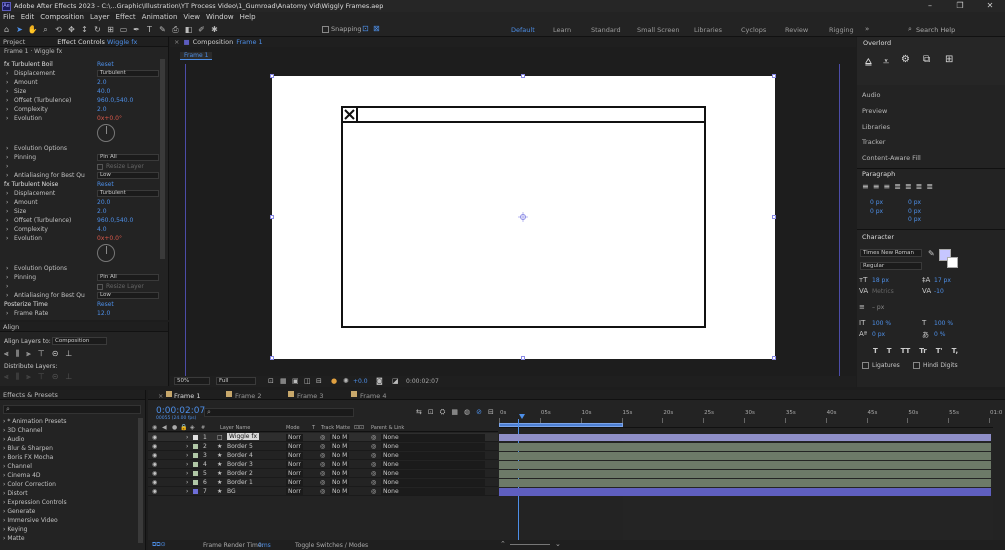 This screenshot has width=1005, height=550. I want to click on toggle-switches-modes-button: Toggle Switches / Modes, so click(331, 545).